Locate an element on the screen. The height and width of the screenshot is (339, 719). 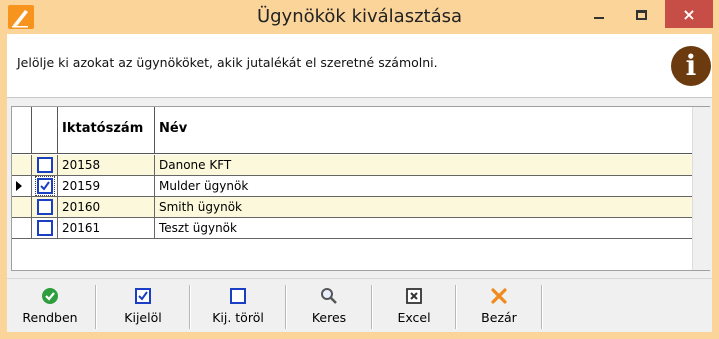
kijelol-button: Kijelöl is located at coordinates (143, 307).